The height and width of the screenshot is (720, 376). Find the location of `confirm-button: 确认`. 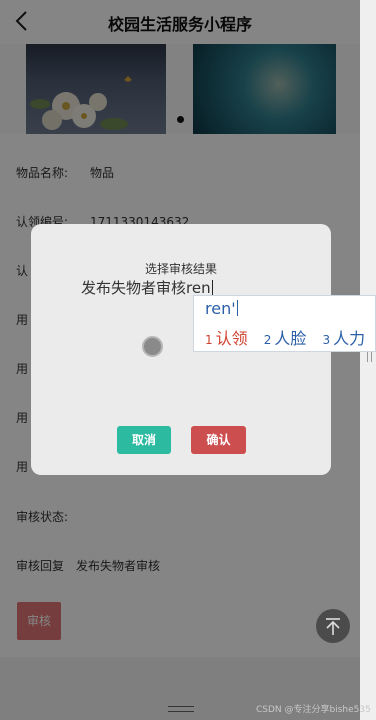

confirm-button: 确认 is located at coordinates (218, 440).